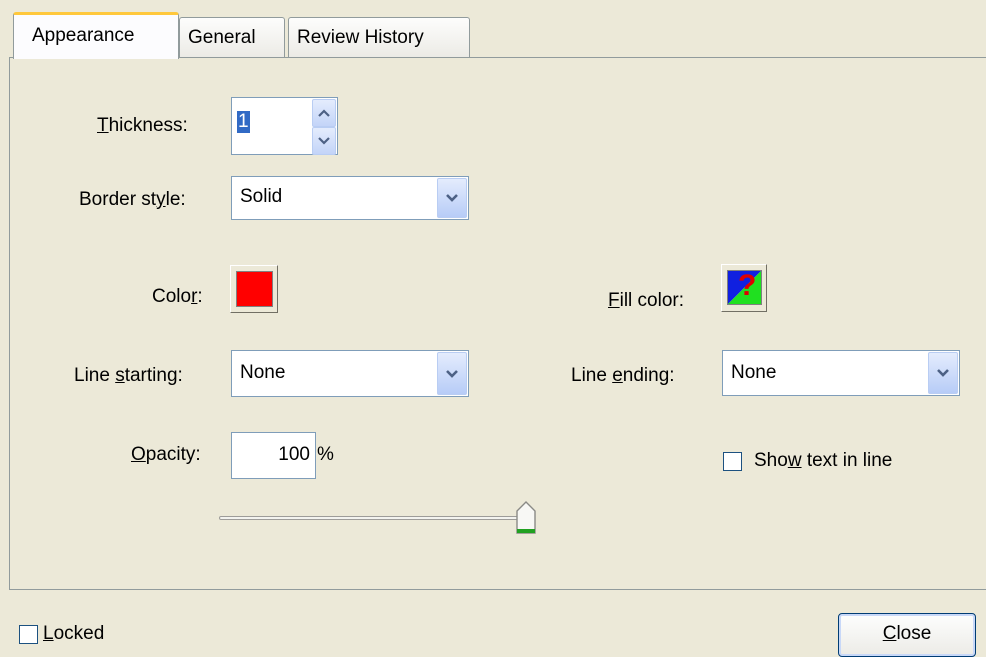  I want to click on tab-general: General, so click(232, 37).